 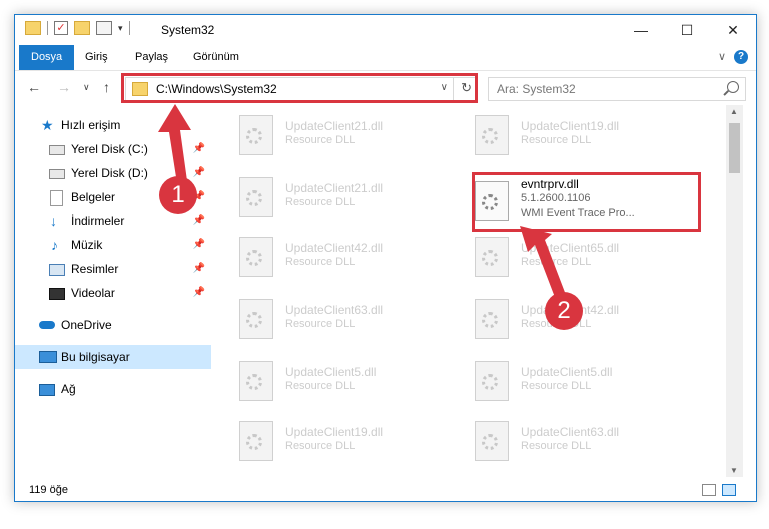 What do you see at coordinates (178, 195) in the screenshot?
I see `step-badge-1: 1` at bounding box center [178, 195].